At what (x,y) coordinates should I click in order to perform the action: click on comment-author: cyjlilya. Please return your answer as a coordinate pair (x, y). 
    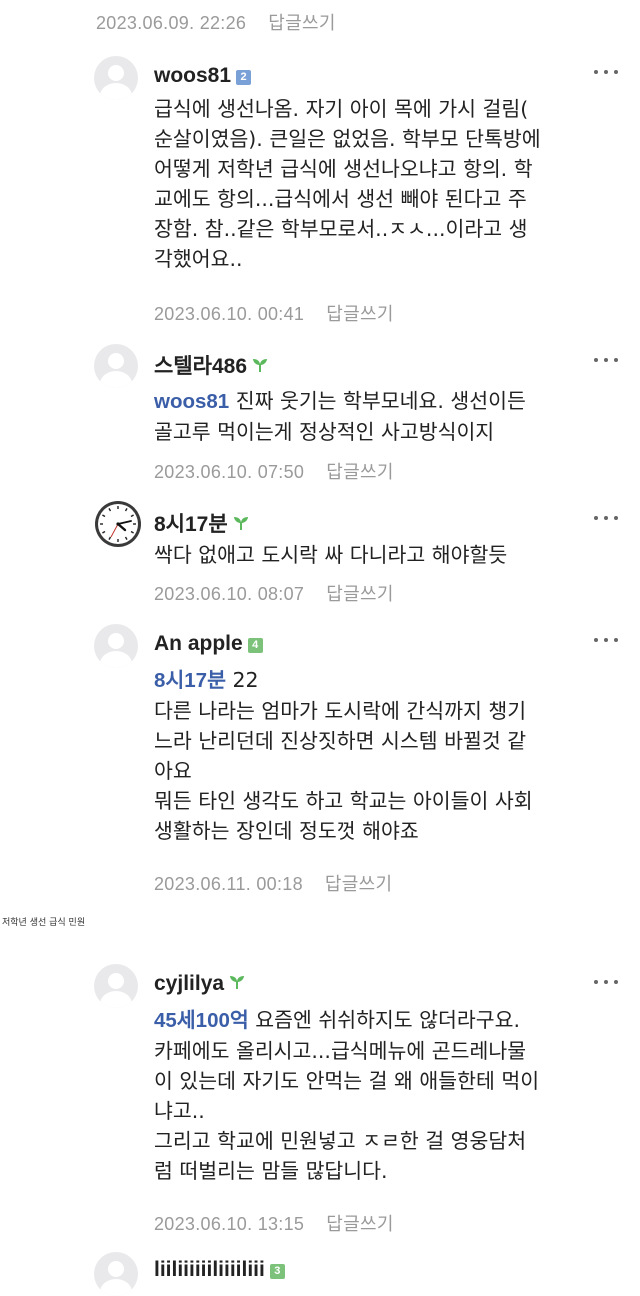
    Looking at the image, I should click on (199, 984).